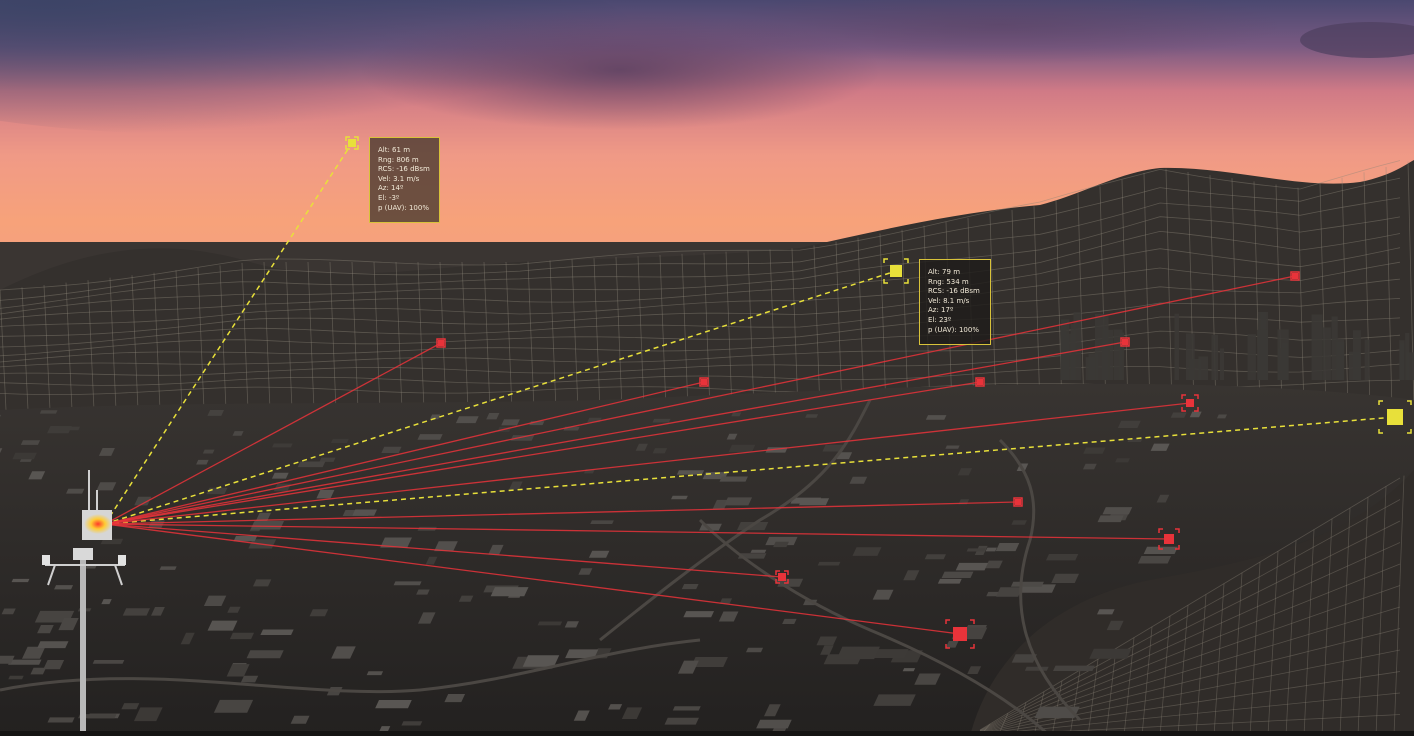 The width and height of the screenshot is (1414, 736). I want to click on azimuth-readout: Az: 17º, so click(941, 310).